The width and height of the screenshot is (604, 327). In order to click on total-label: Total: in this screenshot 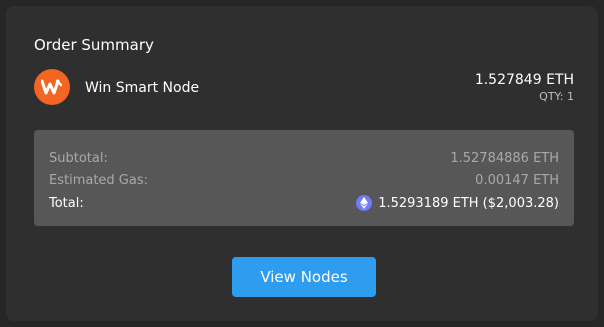, I will do `click(66, 203)`.